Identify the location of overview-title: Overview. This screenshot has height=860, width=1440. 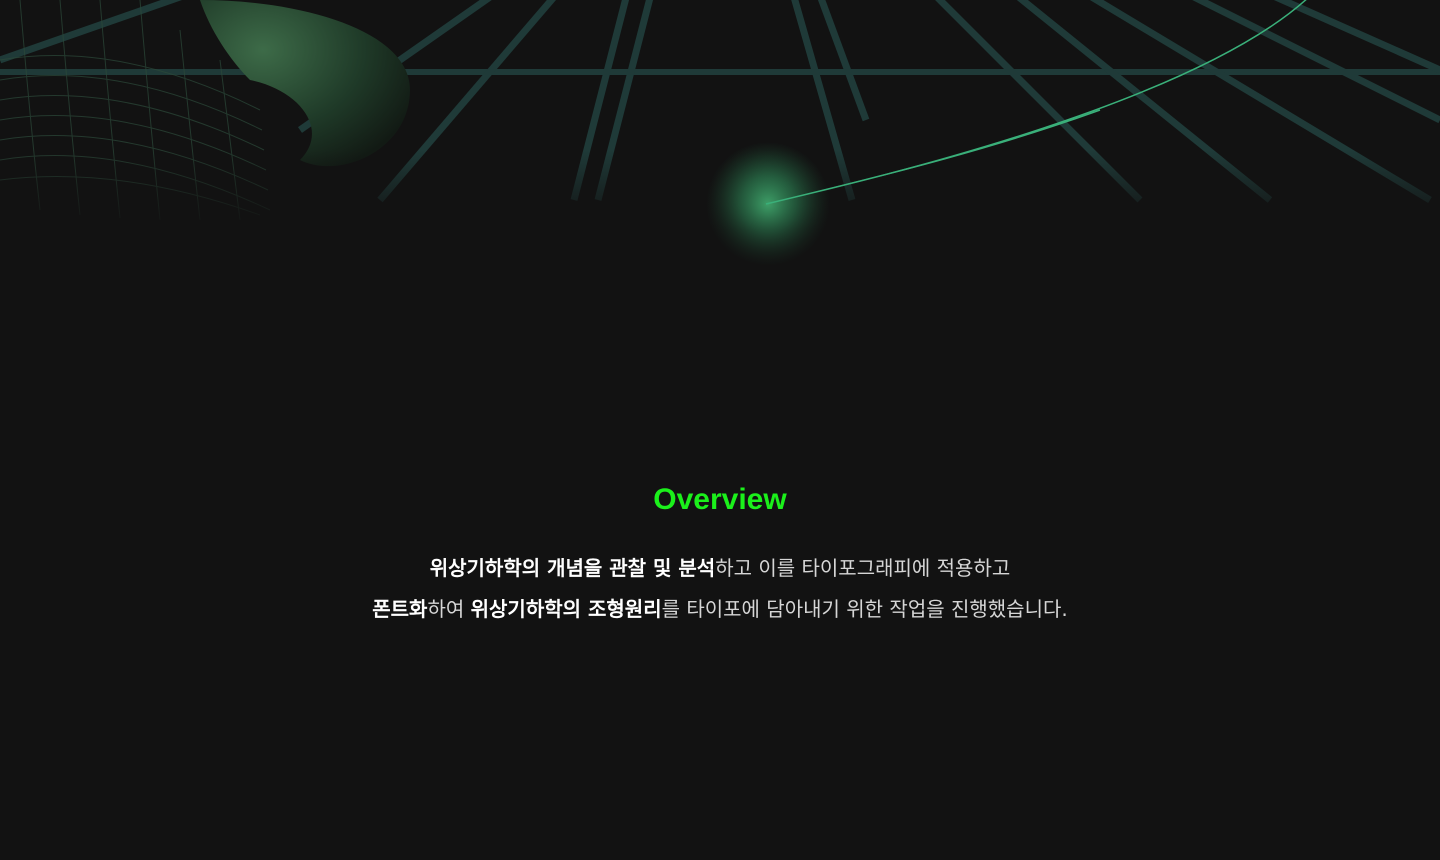
(720, 499).